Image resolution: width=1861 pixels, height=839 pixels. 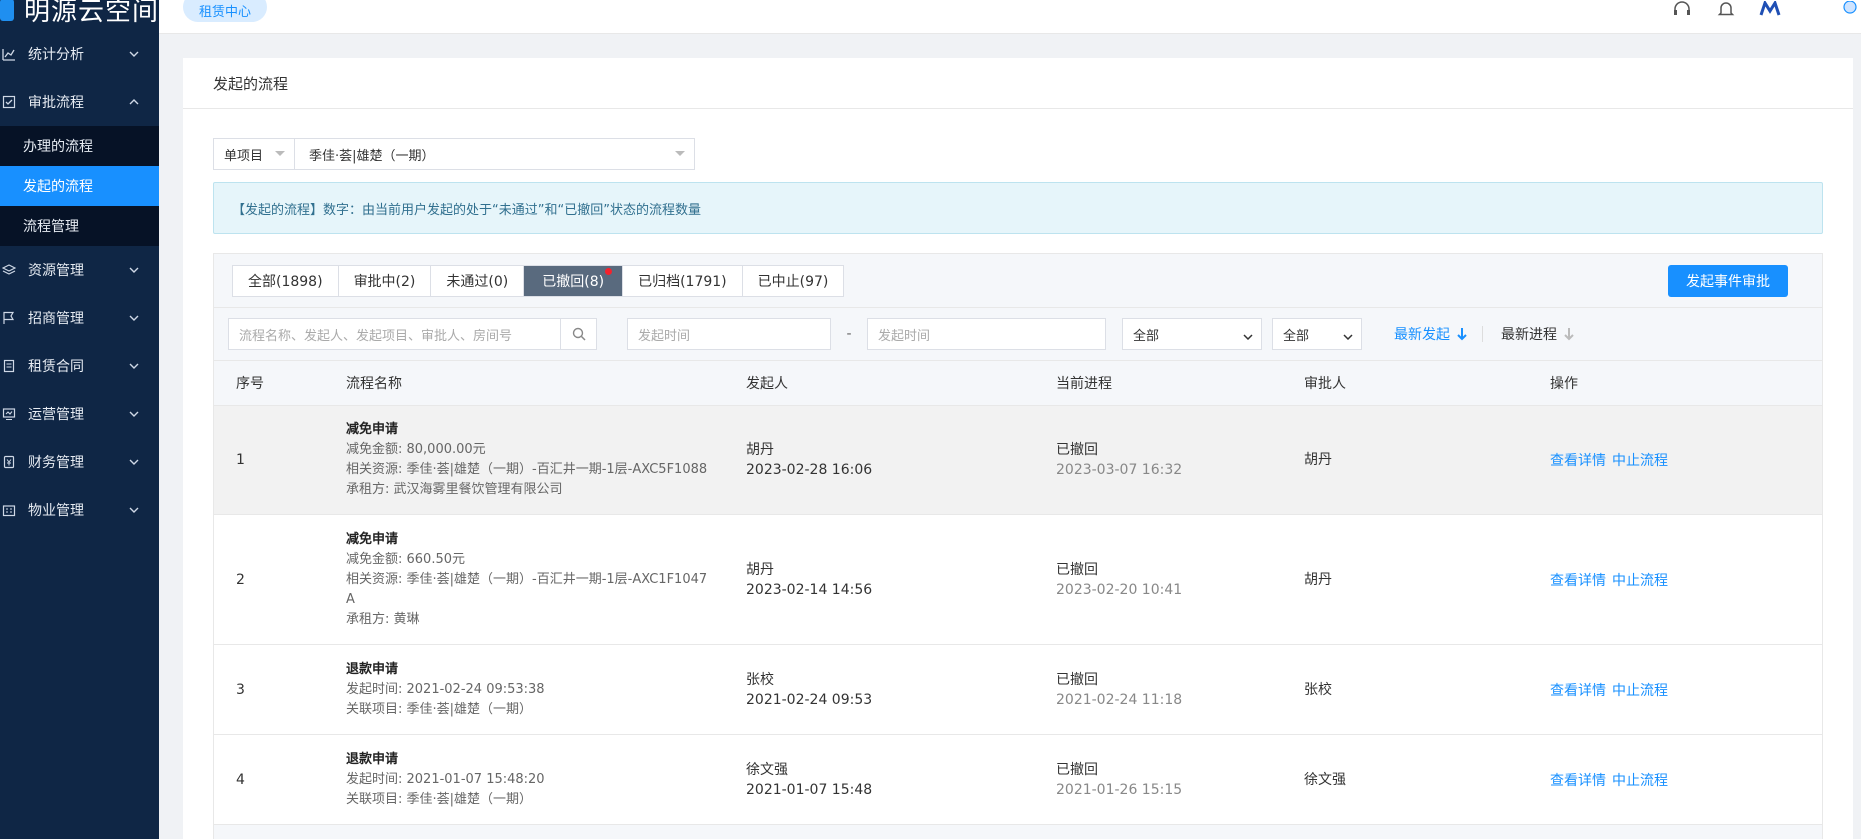 I want to click on sidebar-group-resources: 资源管理, so click(x=79, y=270).